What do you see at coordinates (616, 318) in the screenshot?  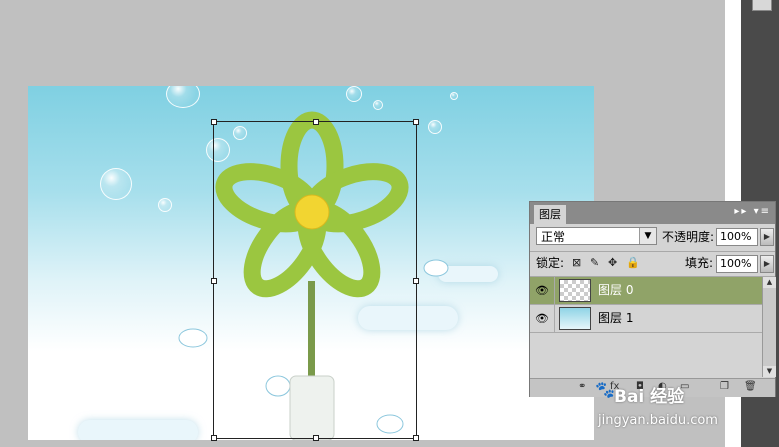 I see `layer-name: 图层 1` at bounding box center [616, 318].